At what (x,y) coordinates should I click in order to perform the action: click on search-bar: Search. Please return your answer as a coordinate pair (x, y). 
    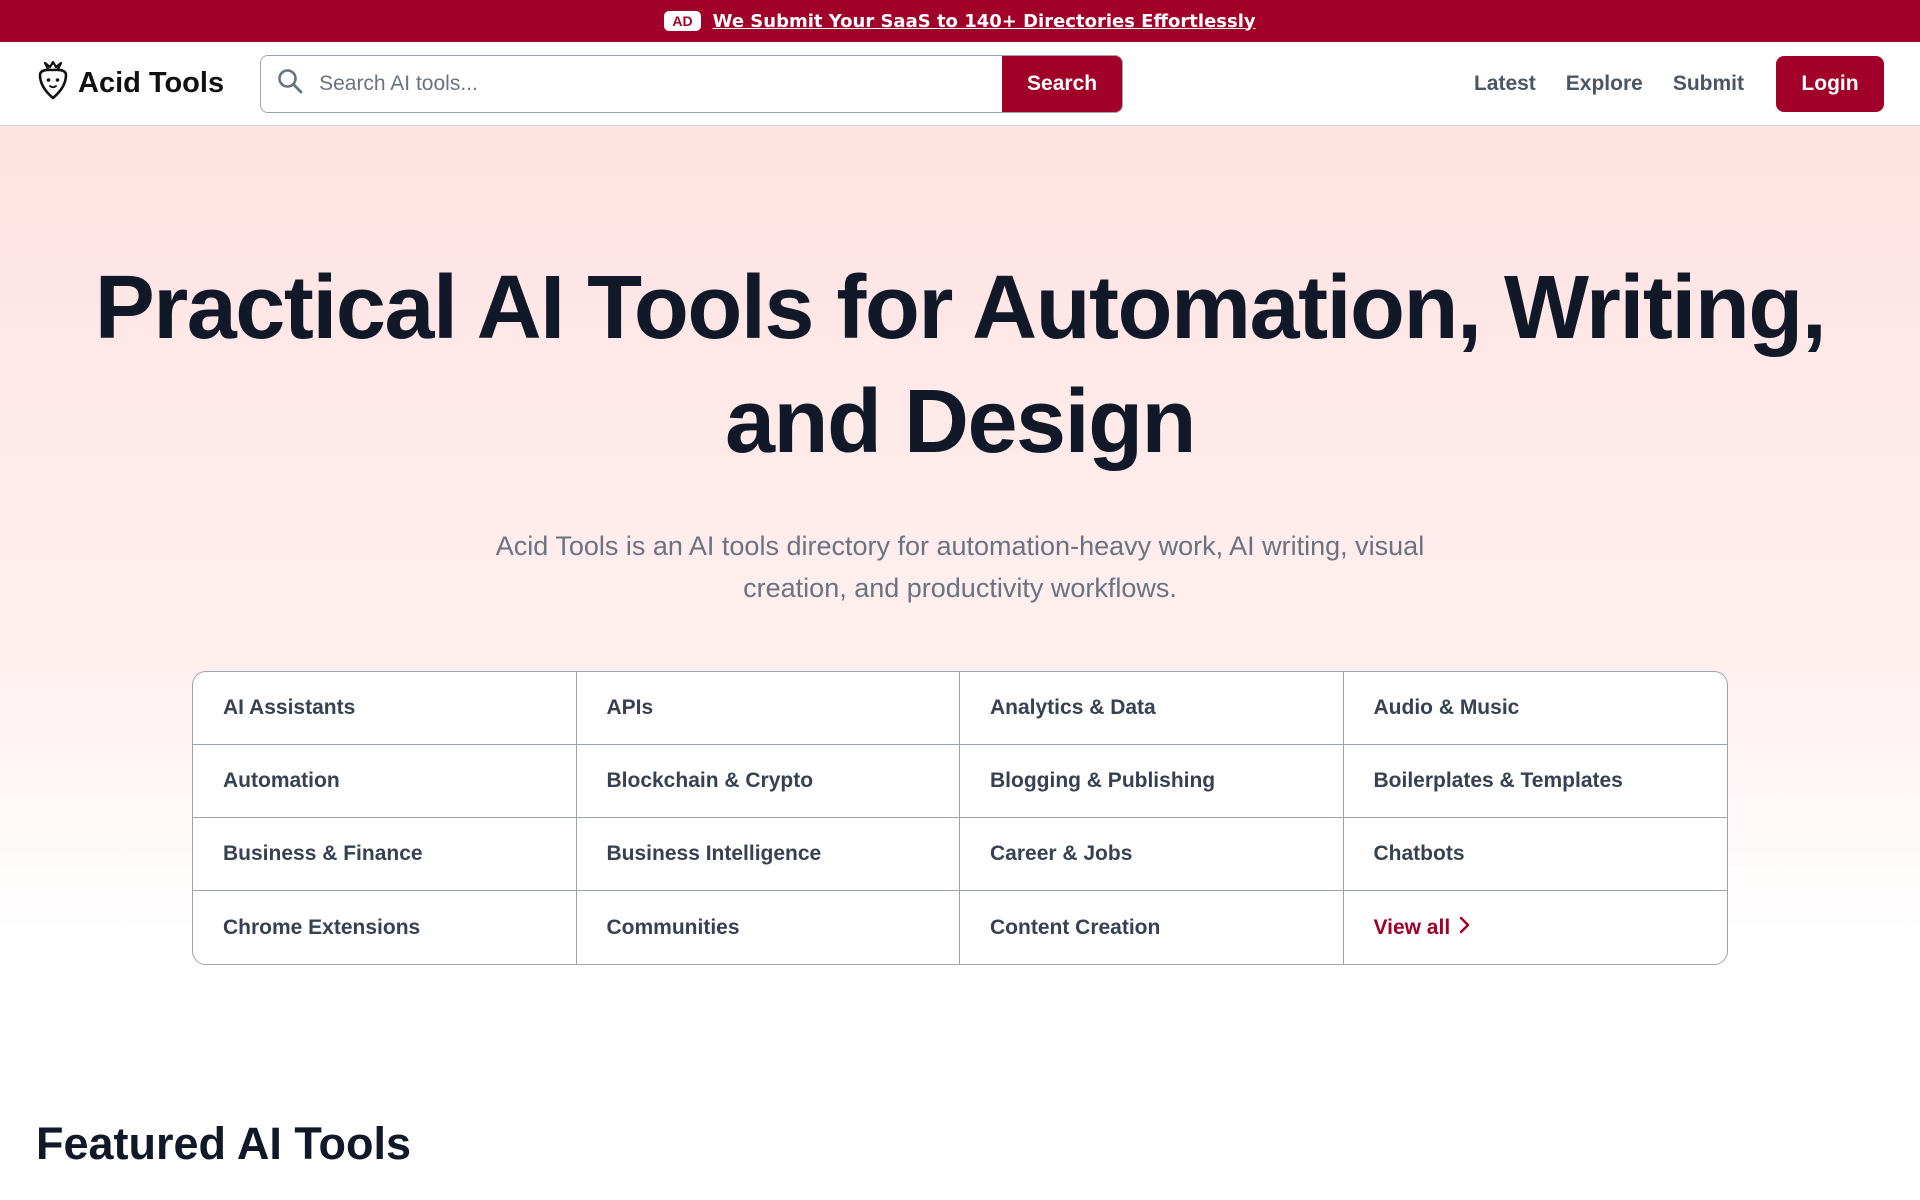
    Looking at the image, I should click on (692, 83).